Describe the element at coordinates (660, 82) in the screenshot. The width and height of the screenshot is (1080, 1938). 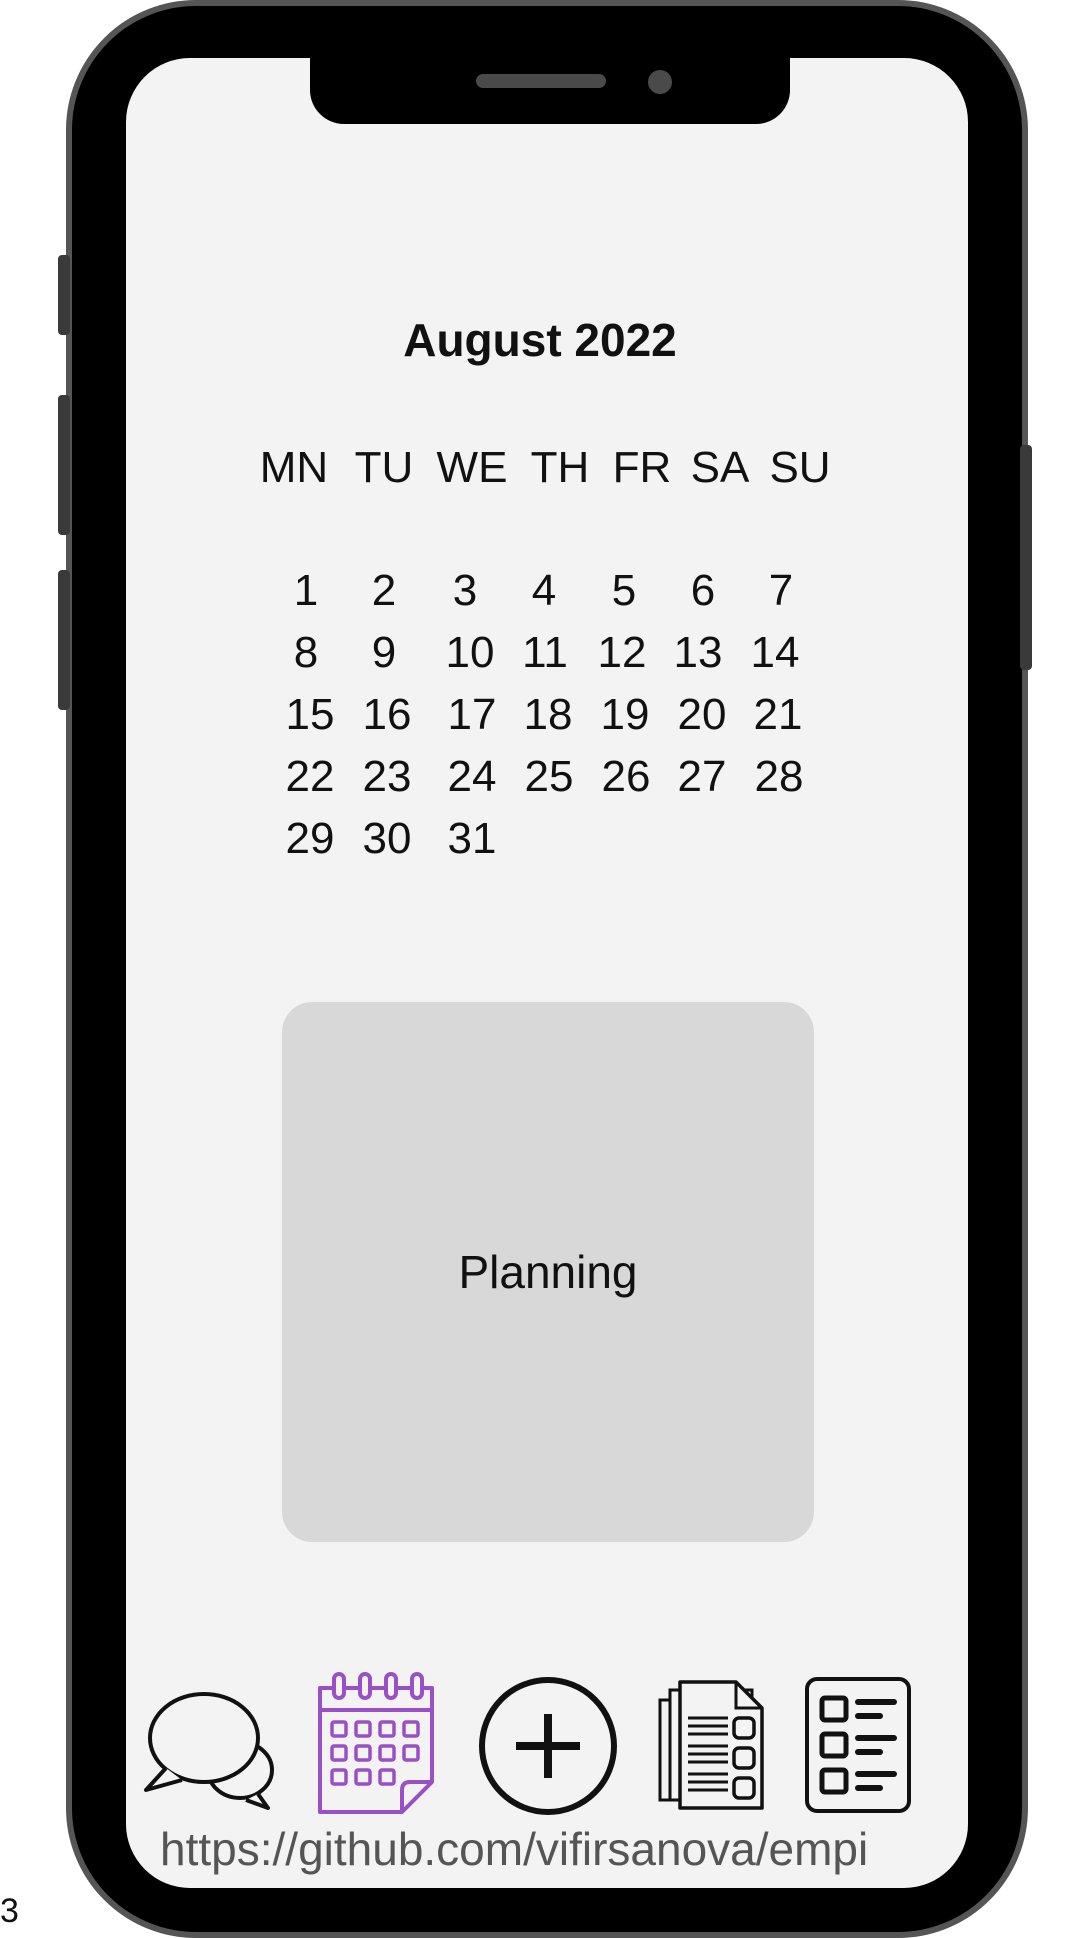
I see `front-camera` at that location.